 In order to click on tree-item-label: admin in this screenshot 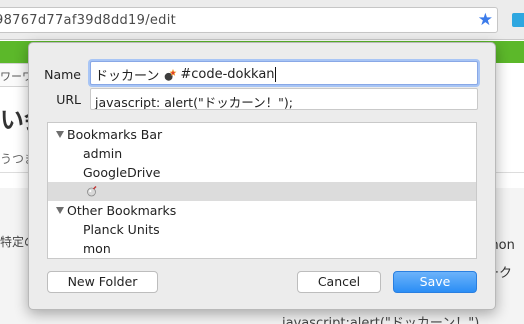, I will do `click(103, 153)`.